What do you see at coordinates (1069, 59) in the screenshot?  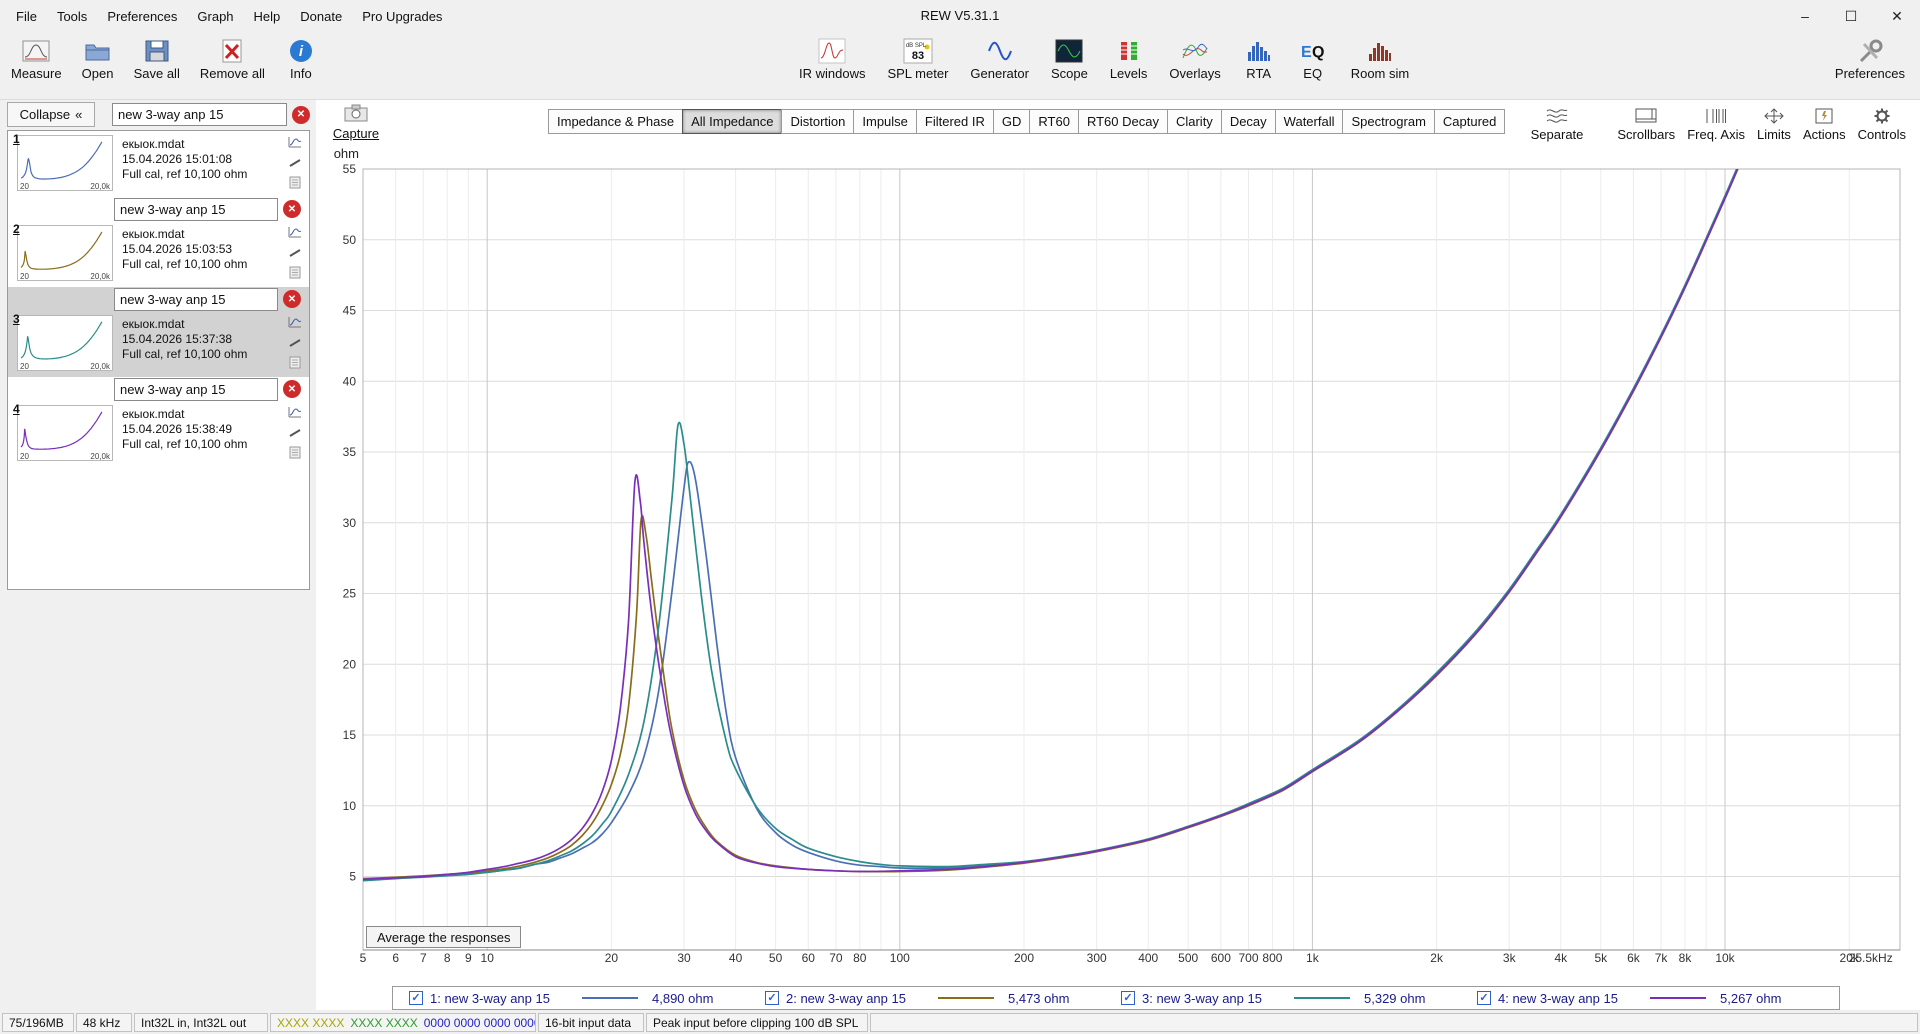 I see `scope-button: Scope` at bounding box center [1069, 59].